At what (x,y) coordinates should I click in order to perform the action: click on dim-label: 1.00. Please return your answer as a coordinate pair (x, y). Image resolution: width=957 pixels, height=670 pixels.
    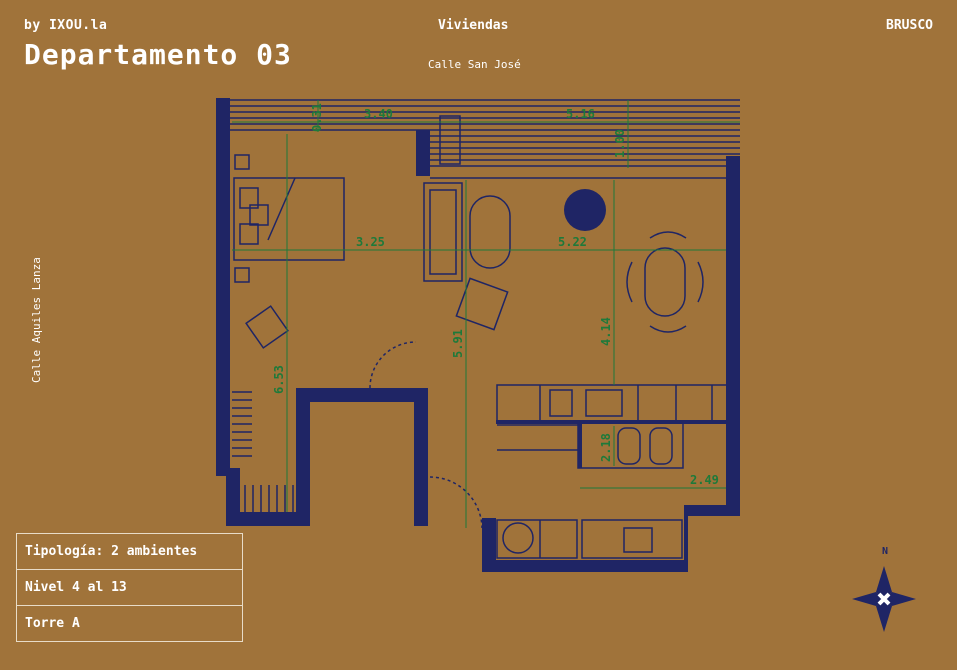
    Looking at the image, I should click on (620, 143).